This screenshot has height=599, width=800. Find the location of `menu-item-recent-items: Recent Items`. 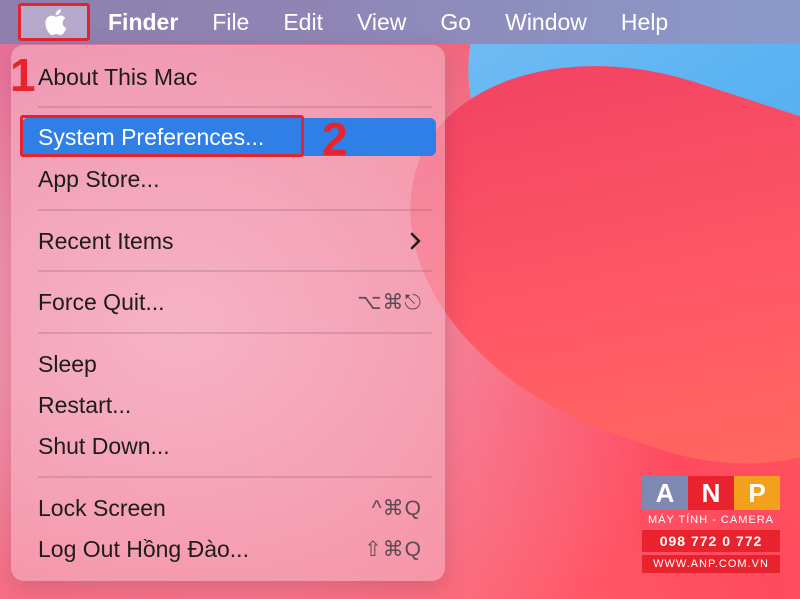

menu-item-recent-items: Recent Items is located at coordinates (229, 241).